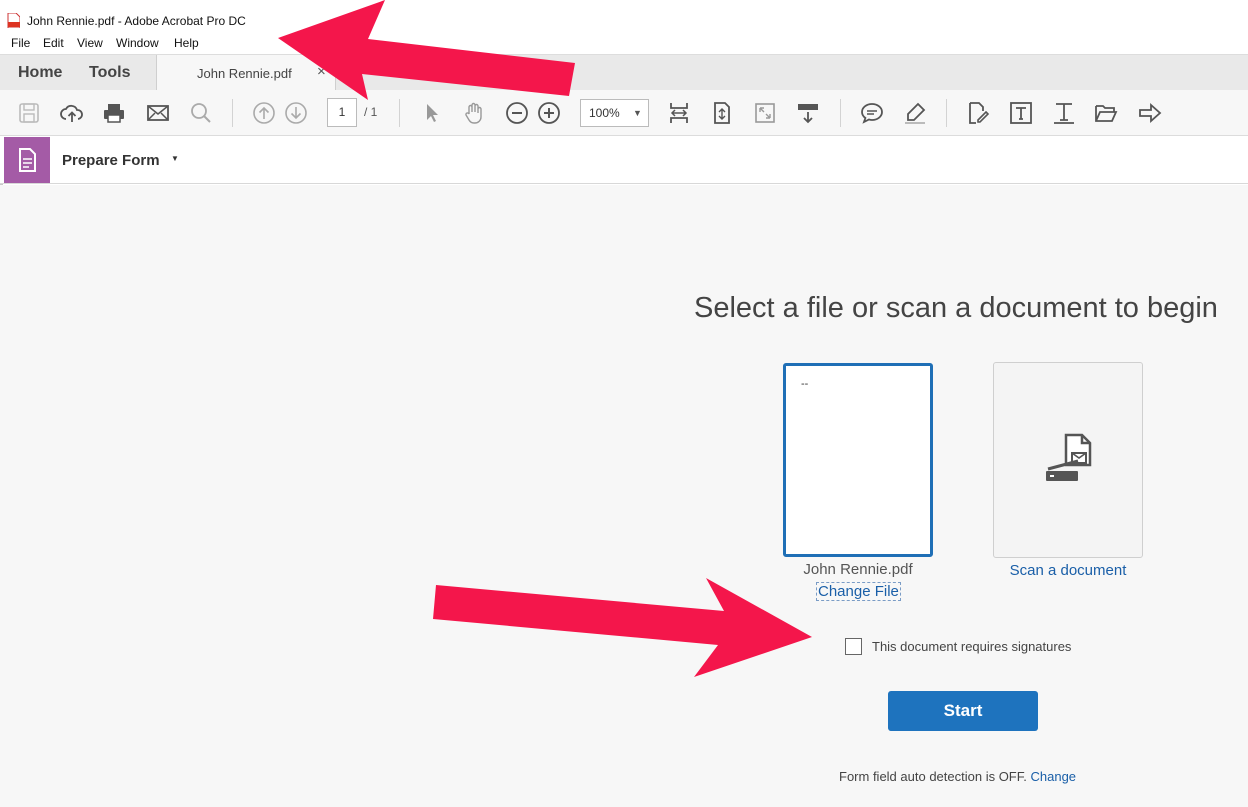 The width and height of the screenshot is (1248, 807). Describe the element at coordinates (933, 776) in the screenshot. I see `auto-detection-text: Form field auto detection is OFF.` at that location.